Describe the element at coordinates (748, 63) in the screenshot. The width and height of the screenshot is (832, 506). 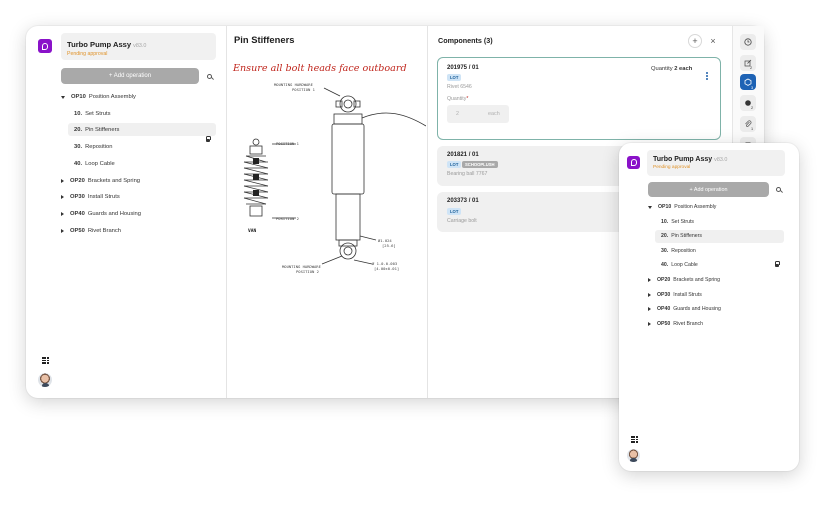
I see `edit-button` at that location.